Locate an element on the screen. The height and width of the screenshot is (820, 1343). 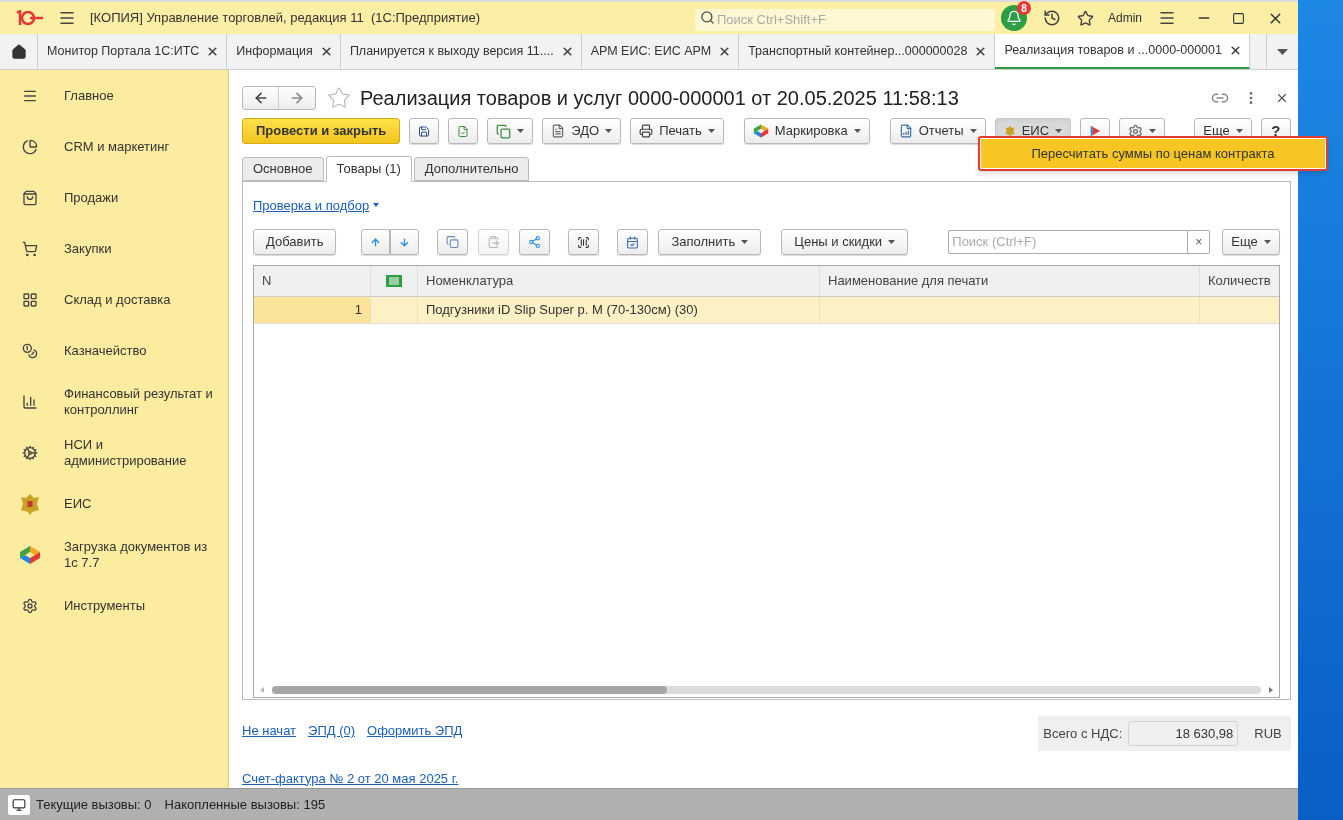
sidebar-item: Инструменты is located at coordinates (114, 605).